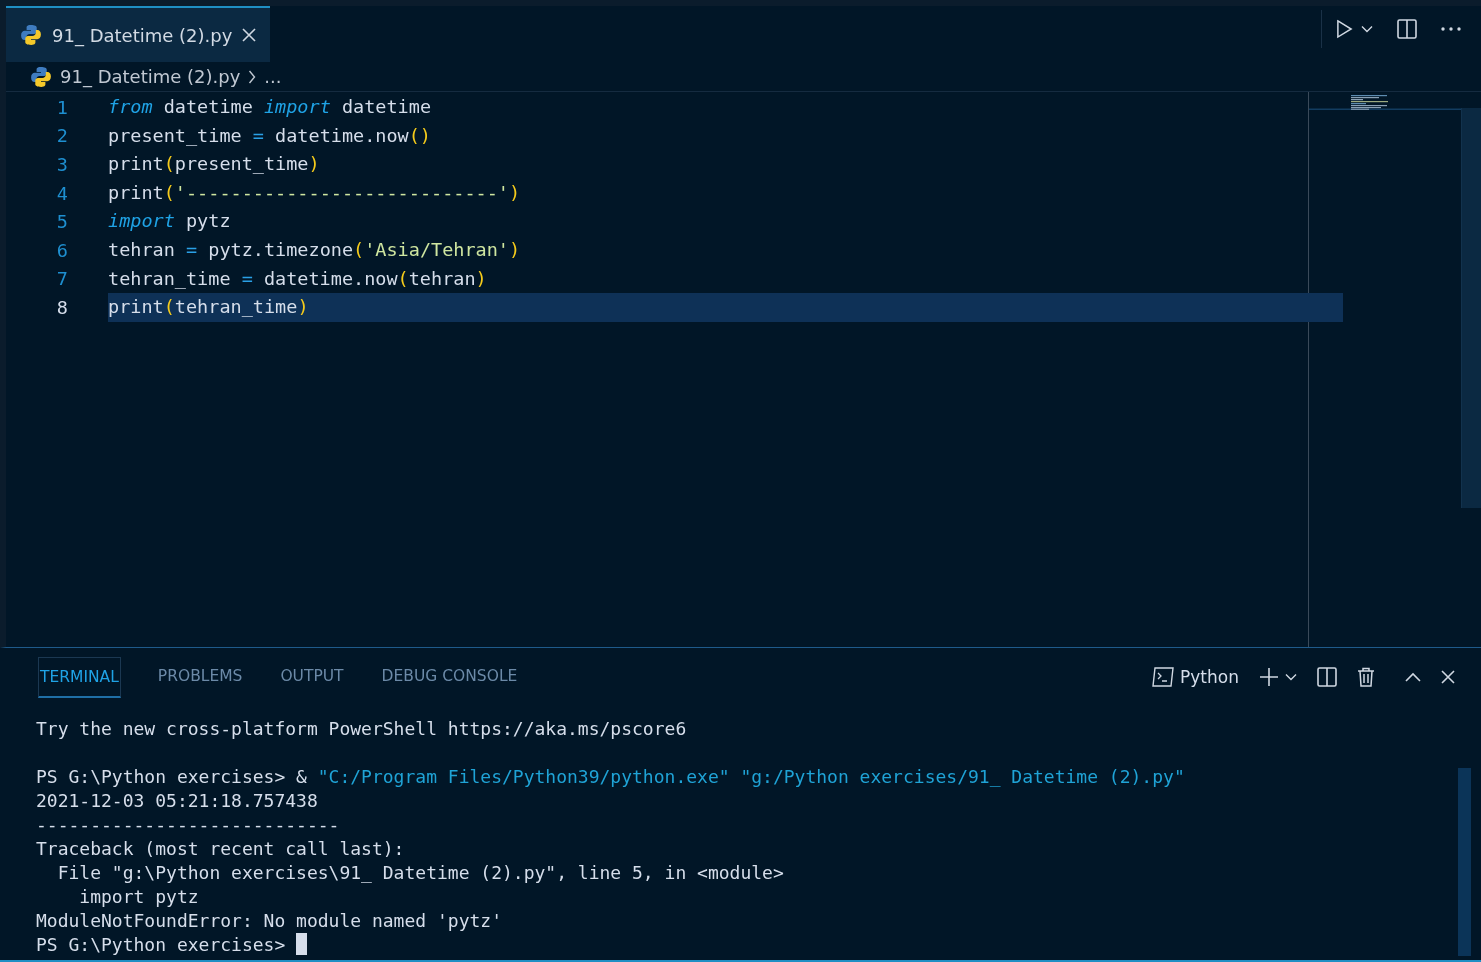  What do you see at coordinates (270, 135) in the screenshot?
I see `code-line: present_time = datetime.now()` at bounding box center [270, 135].